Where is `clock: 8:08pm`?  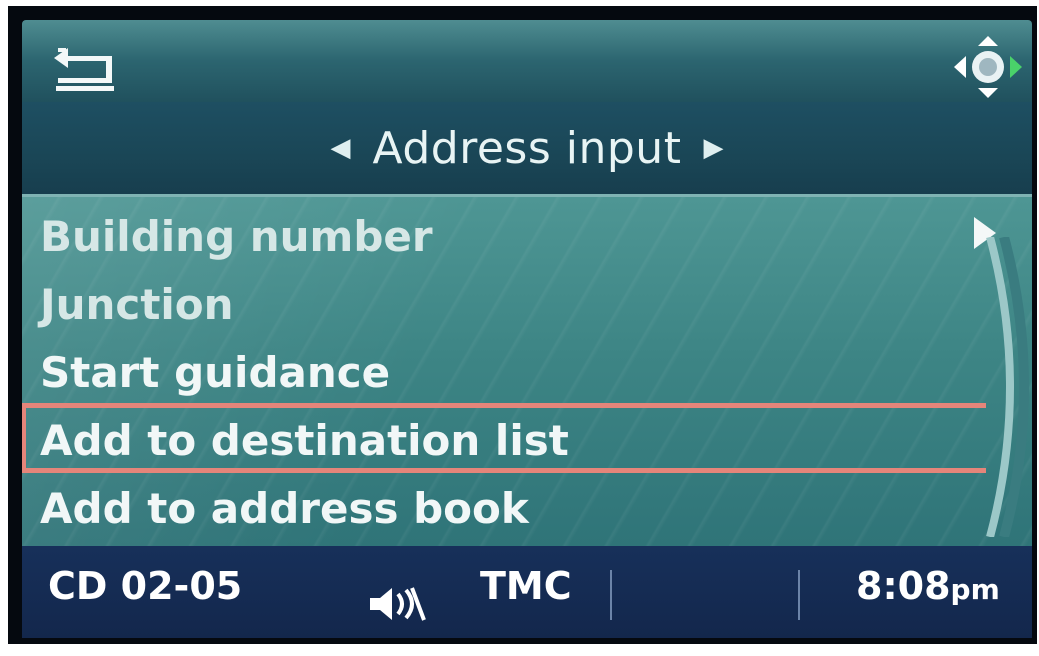 clock: 8:08pm is located at coordinates (928, 586).